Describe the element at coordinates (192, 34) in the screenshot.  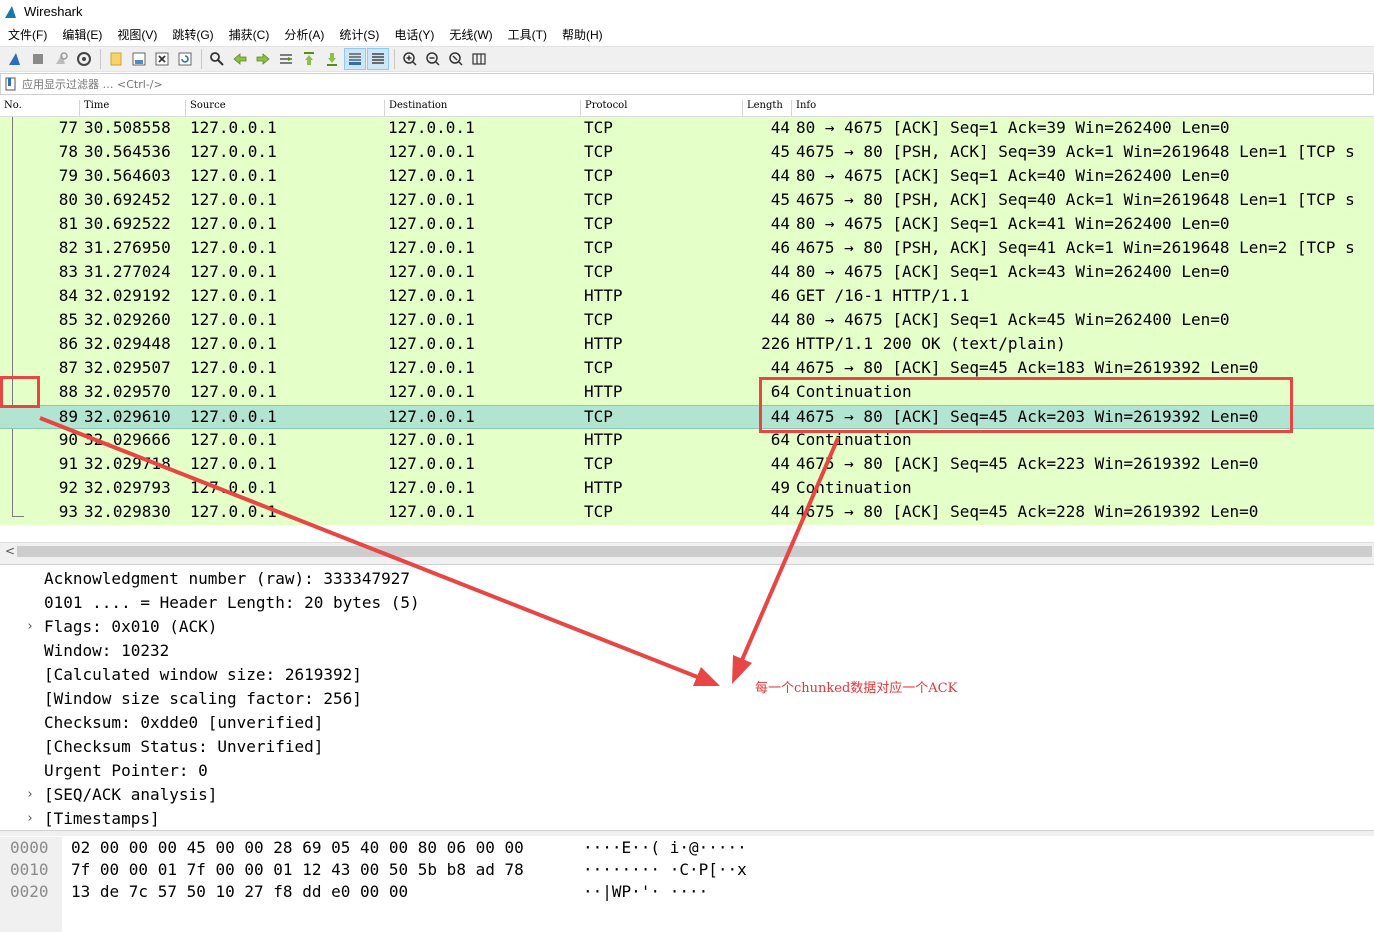
I see `menu-item: 跳转(G)` at that location.